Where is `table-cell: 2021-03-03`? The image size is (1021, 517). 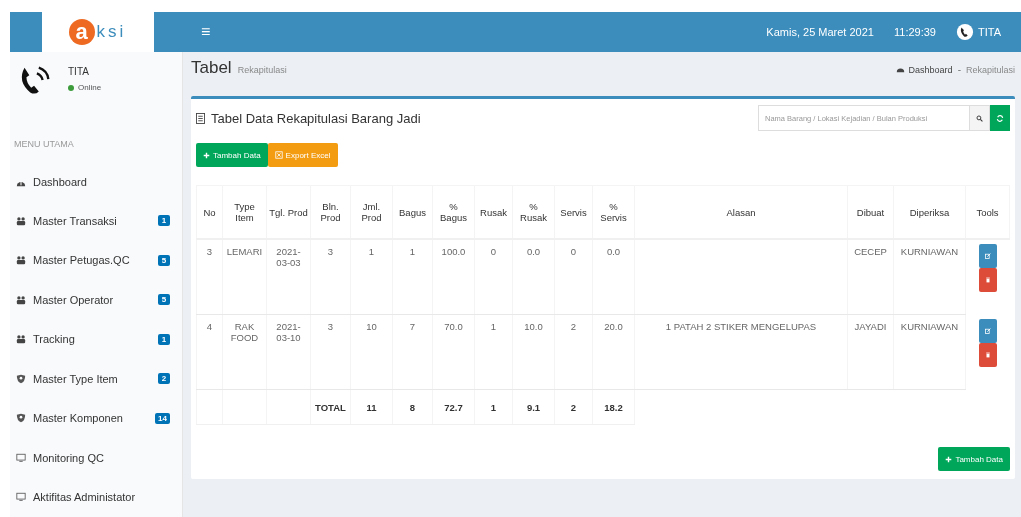 table-cell: 2021-03-03 is located at coordinates (288, 277).